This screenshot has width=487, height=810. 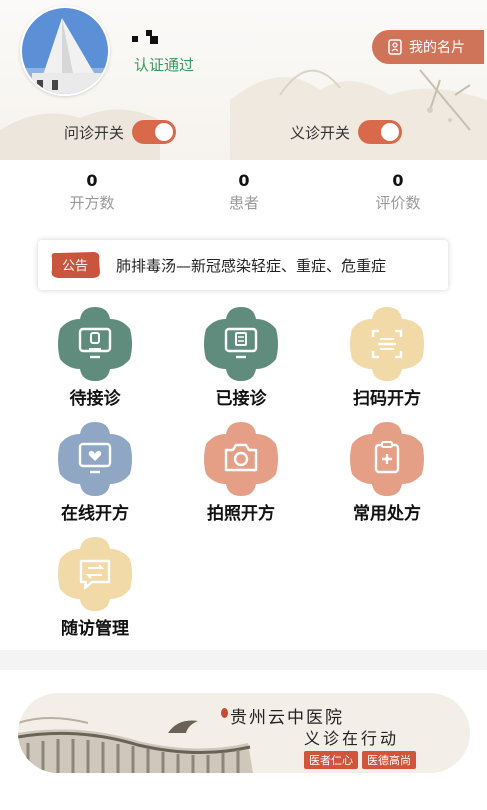 I want to click on consult-switch-label: 问诊开关, so click(x=94, y=132).